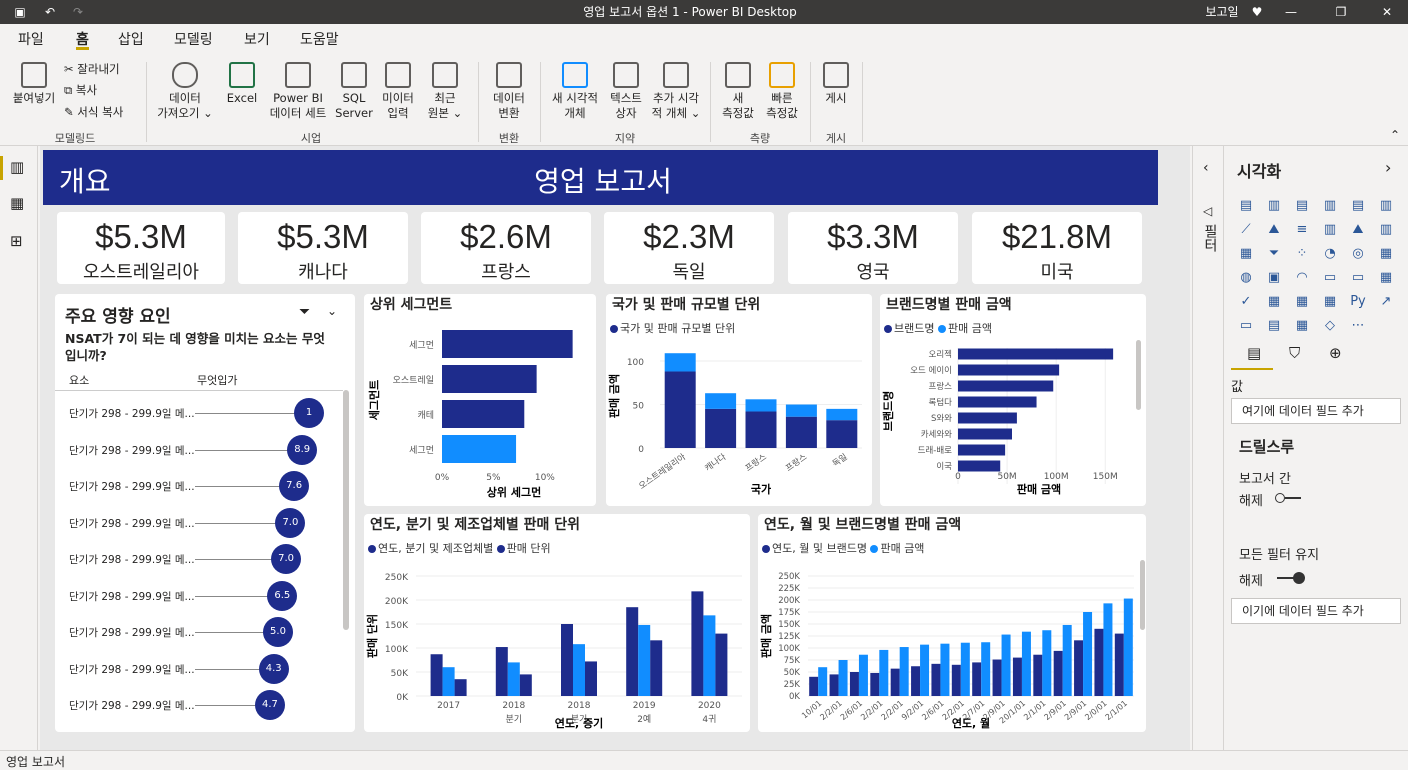 The height and width of the screenshot is (770, 1408). What do you see at coordinates (17, 167) in the screenshot?
I see `report-view-icon: ▥` at bounding box center [17, 167].